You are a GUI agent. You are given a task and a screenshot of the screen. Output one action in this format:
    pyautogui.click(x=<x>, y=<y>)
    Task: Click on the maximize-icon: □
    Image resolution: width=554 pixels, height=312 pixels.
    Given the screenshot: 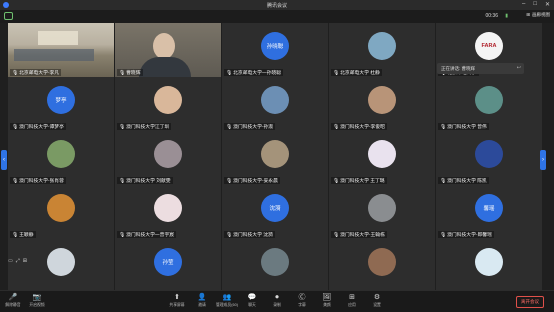 What is the action you would take?
    pyautogui.click(x=535, y=4)
    